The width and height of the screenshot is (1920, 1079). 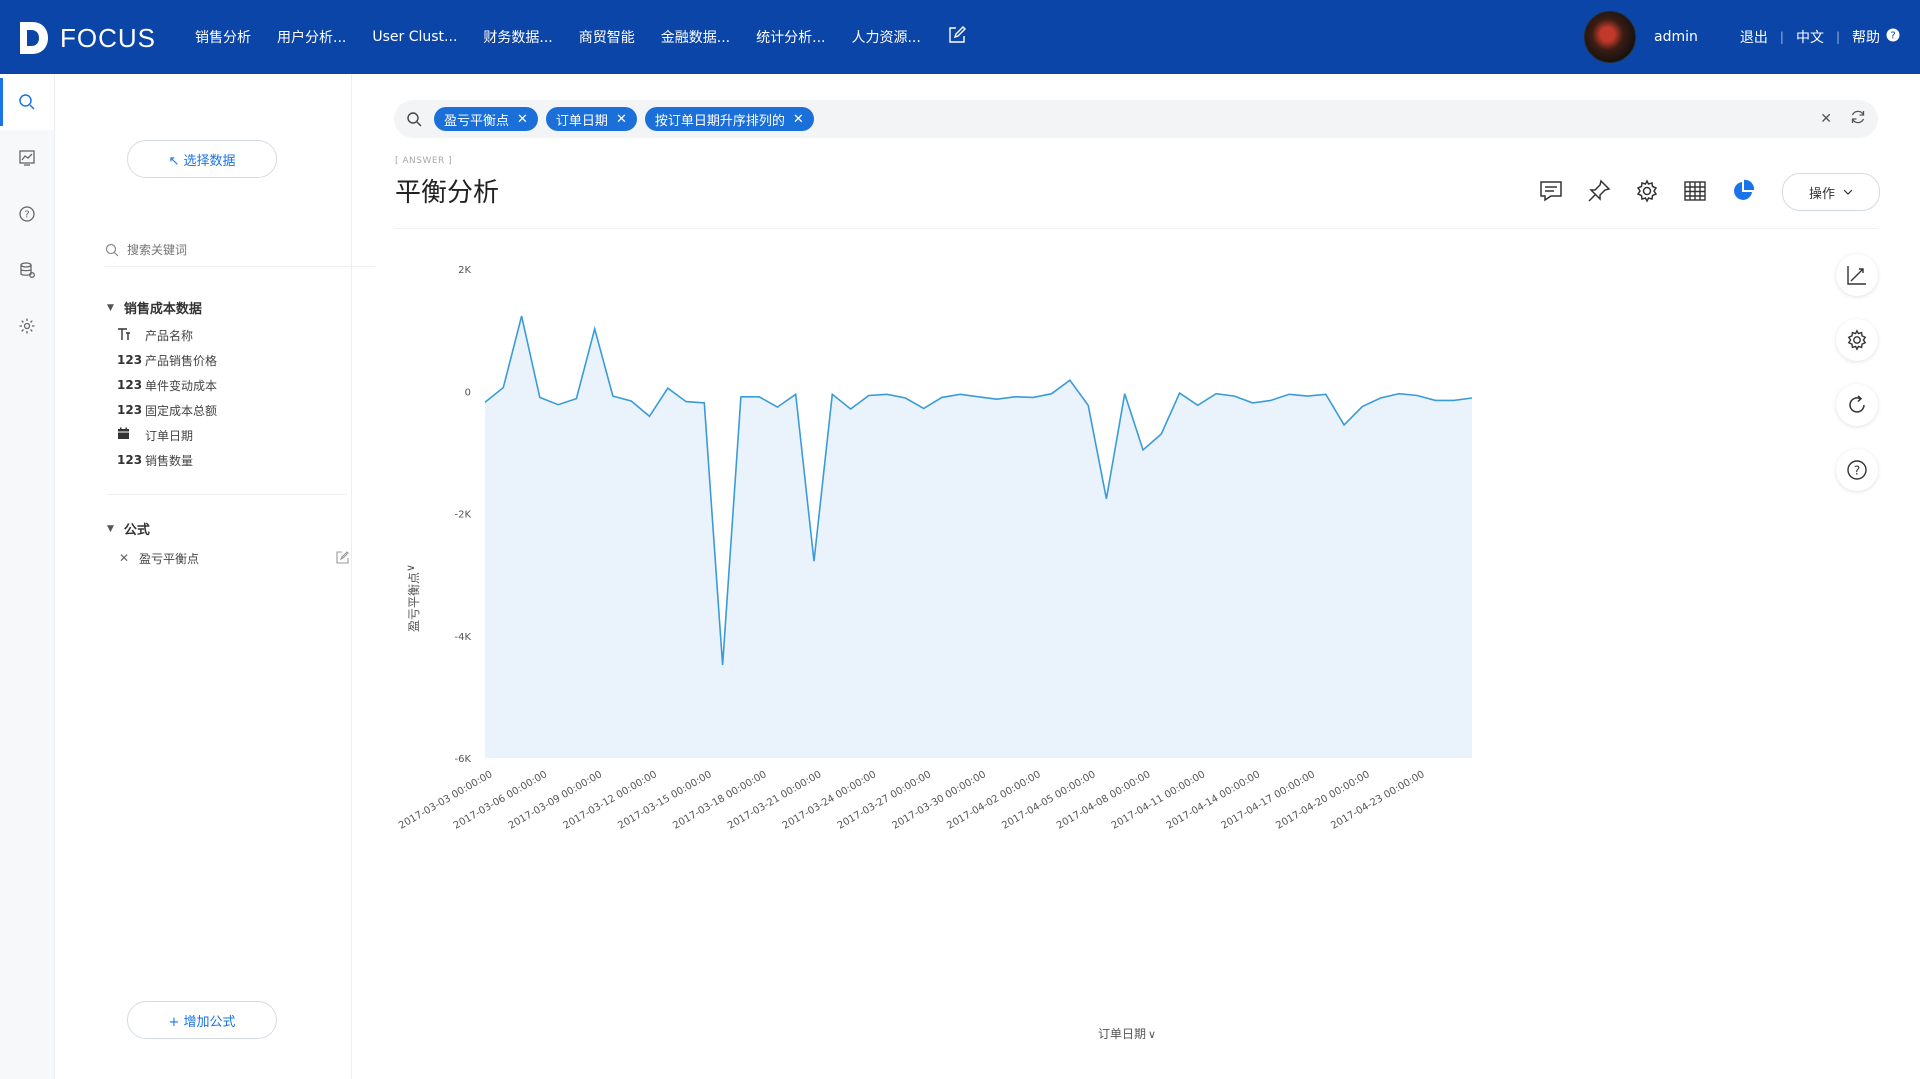 What do you see at coordinates (169, 335) in the screenshot?
I see `field-name: 产品名称` at bounding box center [169, 335].